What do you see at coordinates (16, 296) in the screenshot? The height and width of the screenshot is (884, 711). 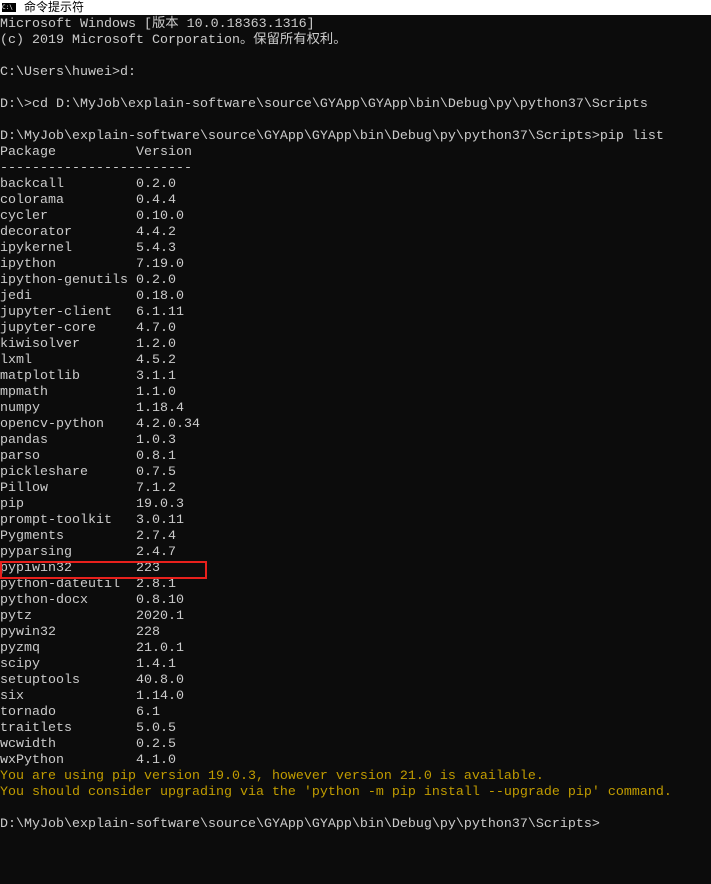 I see `package-name: jedi` at bounding box center [16, 296].